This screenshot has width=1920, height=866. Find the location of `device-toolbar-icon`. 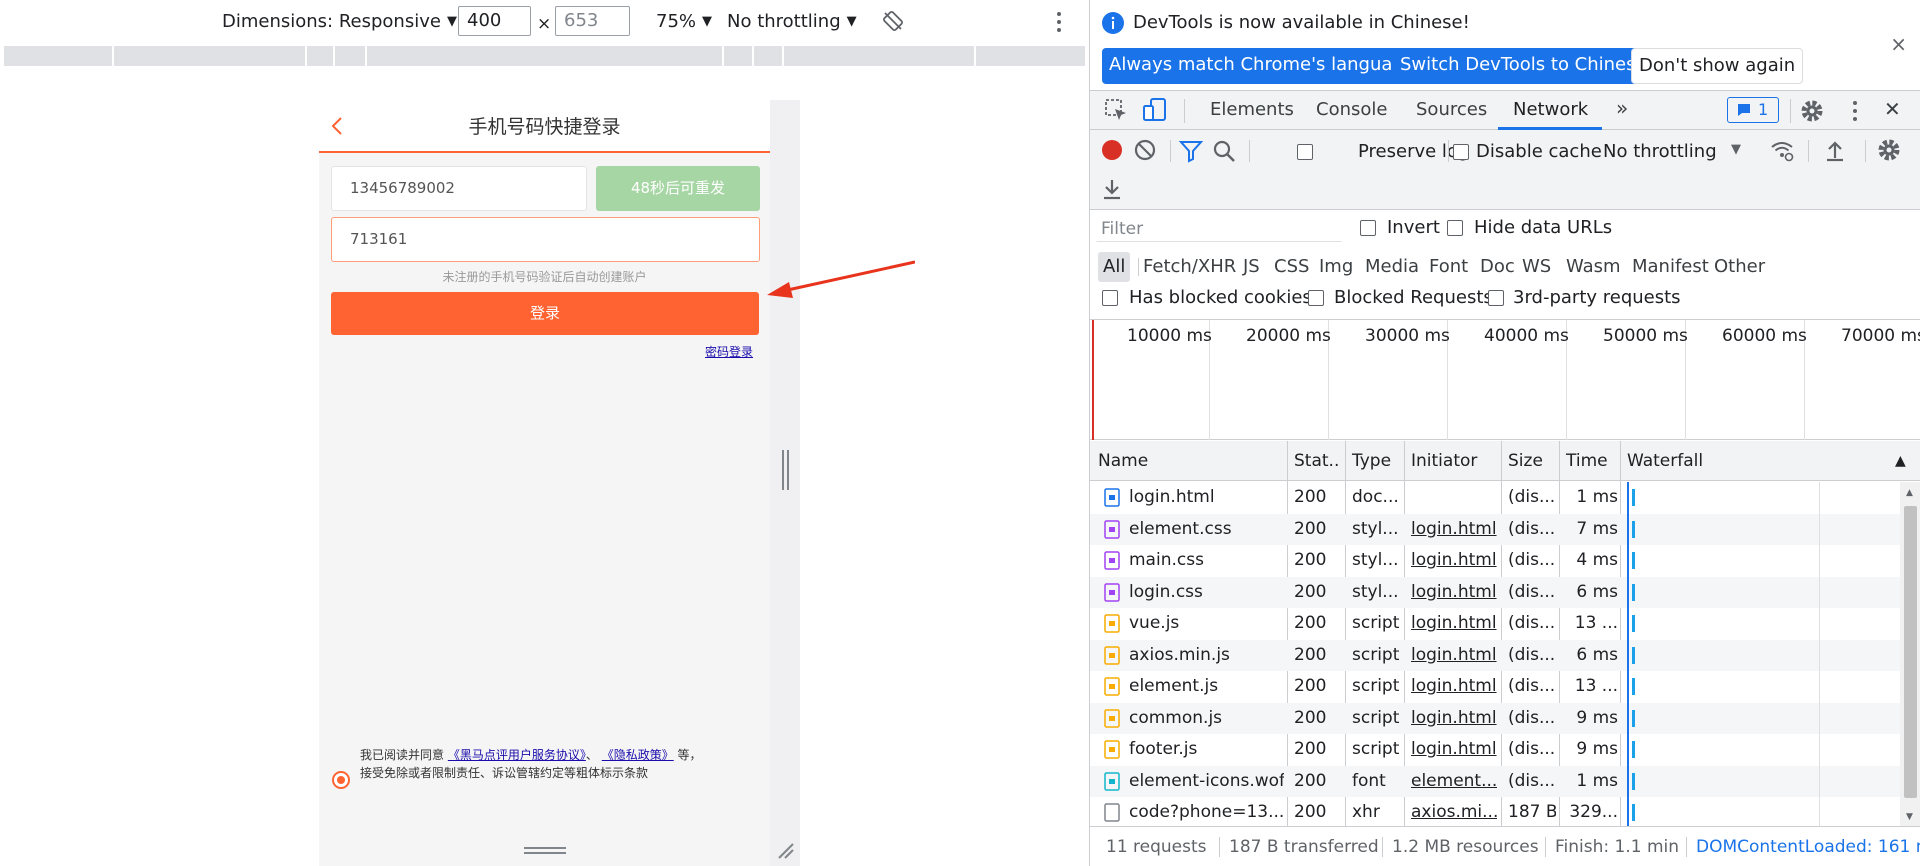

device-toolbar-icon is located at coordinates (1155, 110).